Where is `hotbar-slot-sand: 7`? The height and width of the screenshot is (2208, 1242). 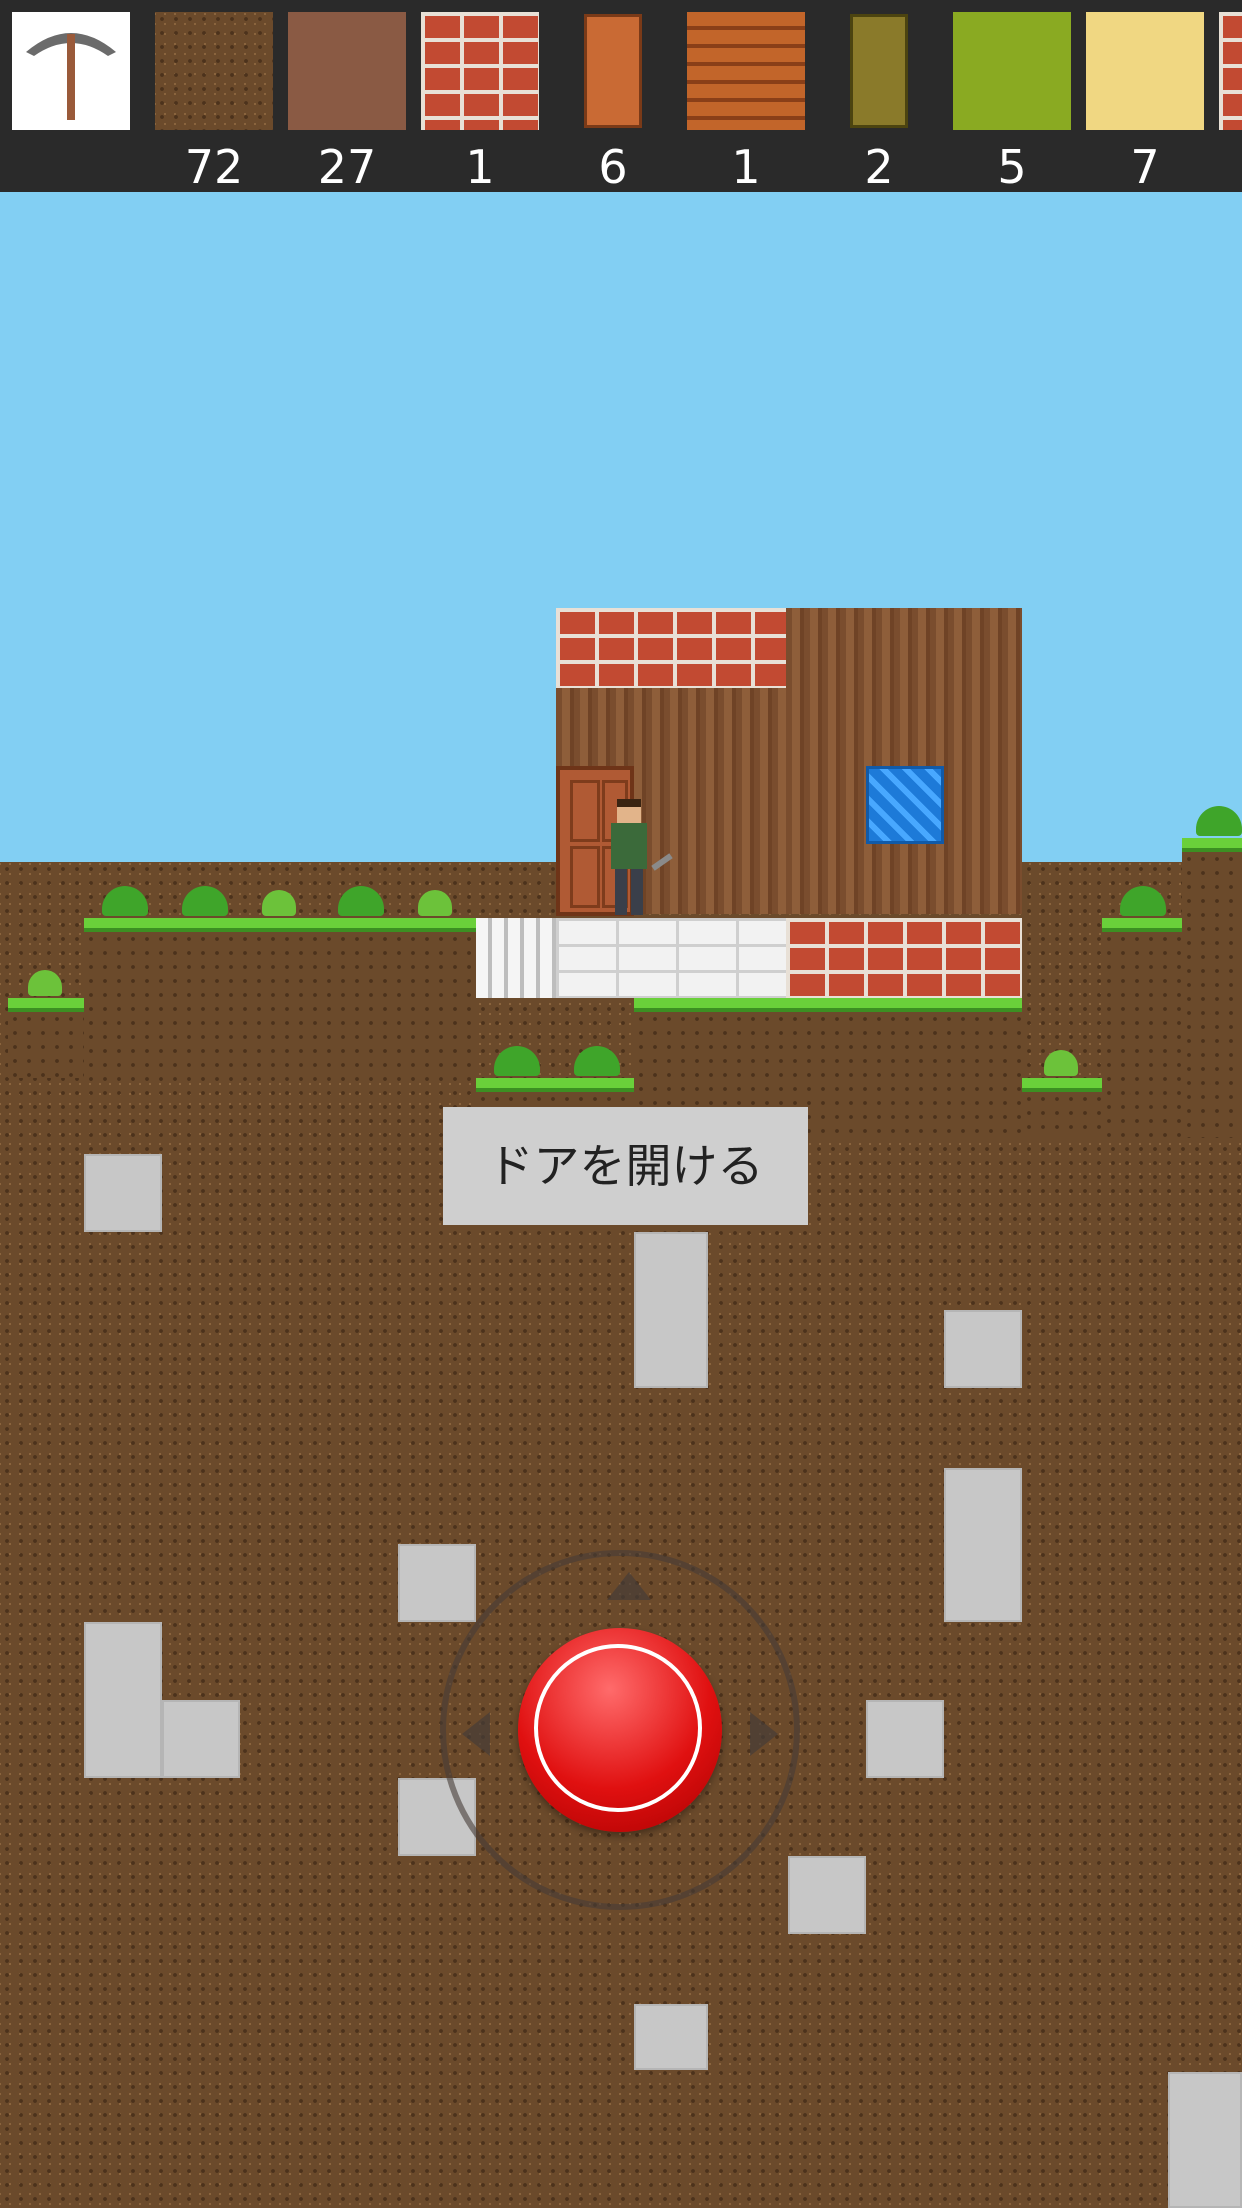
hotbar-slot-sand: 7 is located at coordinates (1146, 102).